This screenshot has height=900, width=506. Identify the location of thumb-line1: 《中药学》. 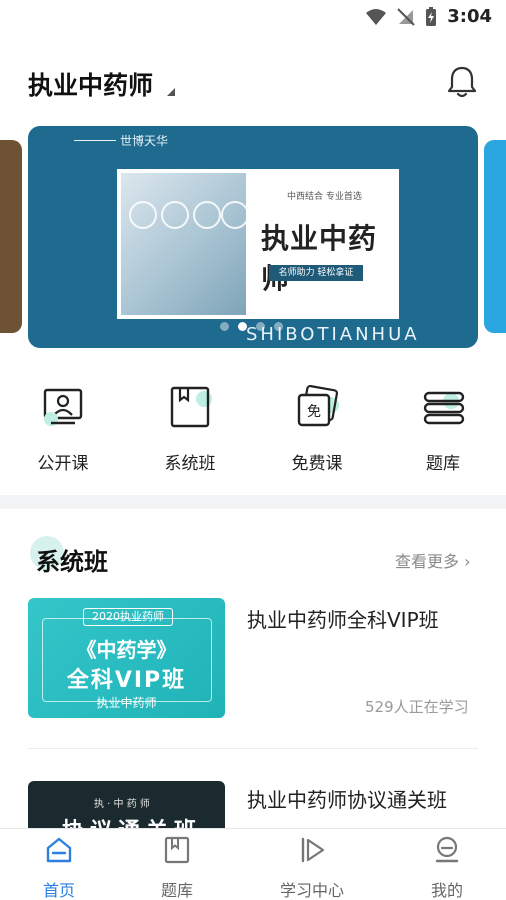
(126, 650).